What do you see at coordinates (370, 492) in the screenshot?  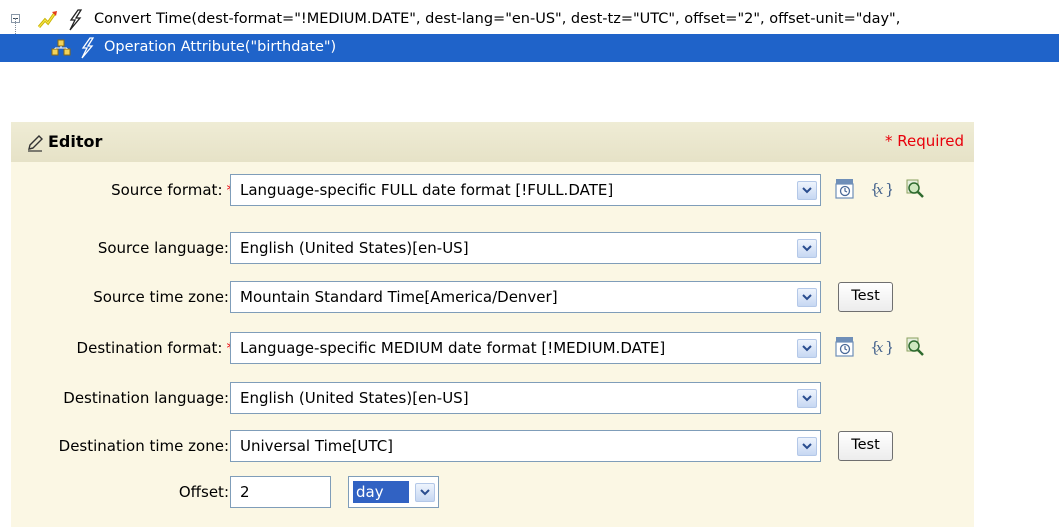 I see `offset-unit-value: day` at bounding box center [370, 492].